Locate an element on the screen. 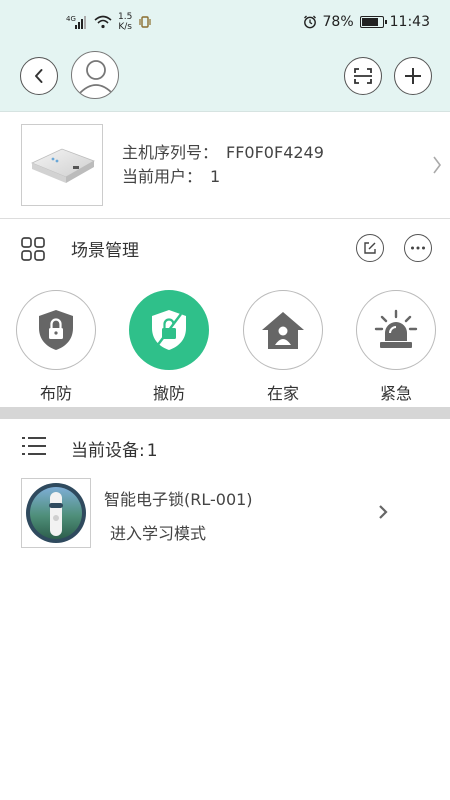  devices-count: 1 is located at coordinates (152, 451).